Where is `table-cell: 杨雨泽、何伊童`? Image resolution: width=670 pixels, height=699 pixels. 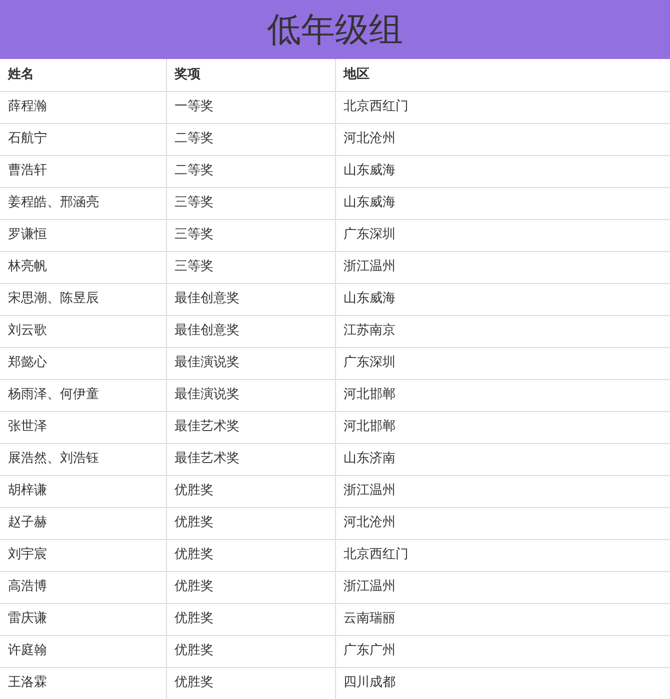
table-cell: 杨雨泽、何伊童 is located at coordinates (83, 395).